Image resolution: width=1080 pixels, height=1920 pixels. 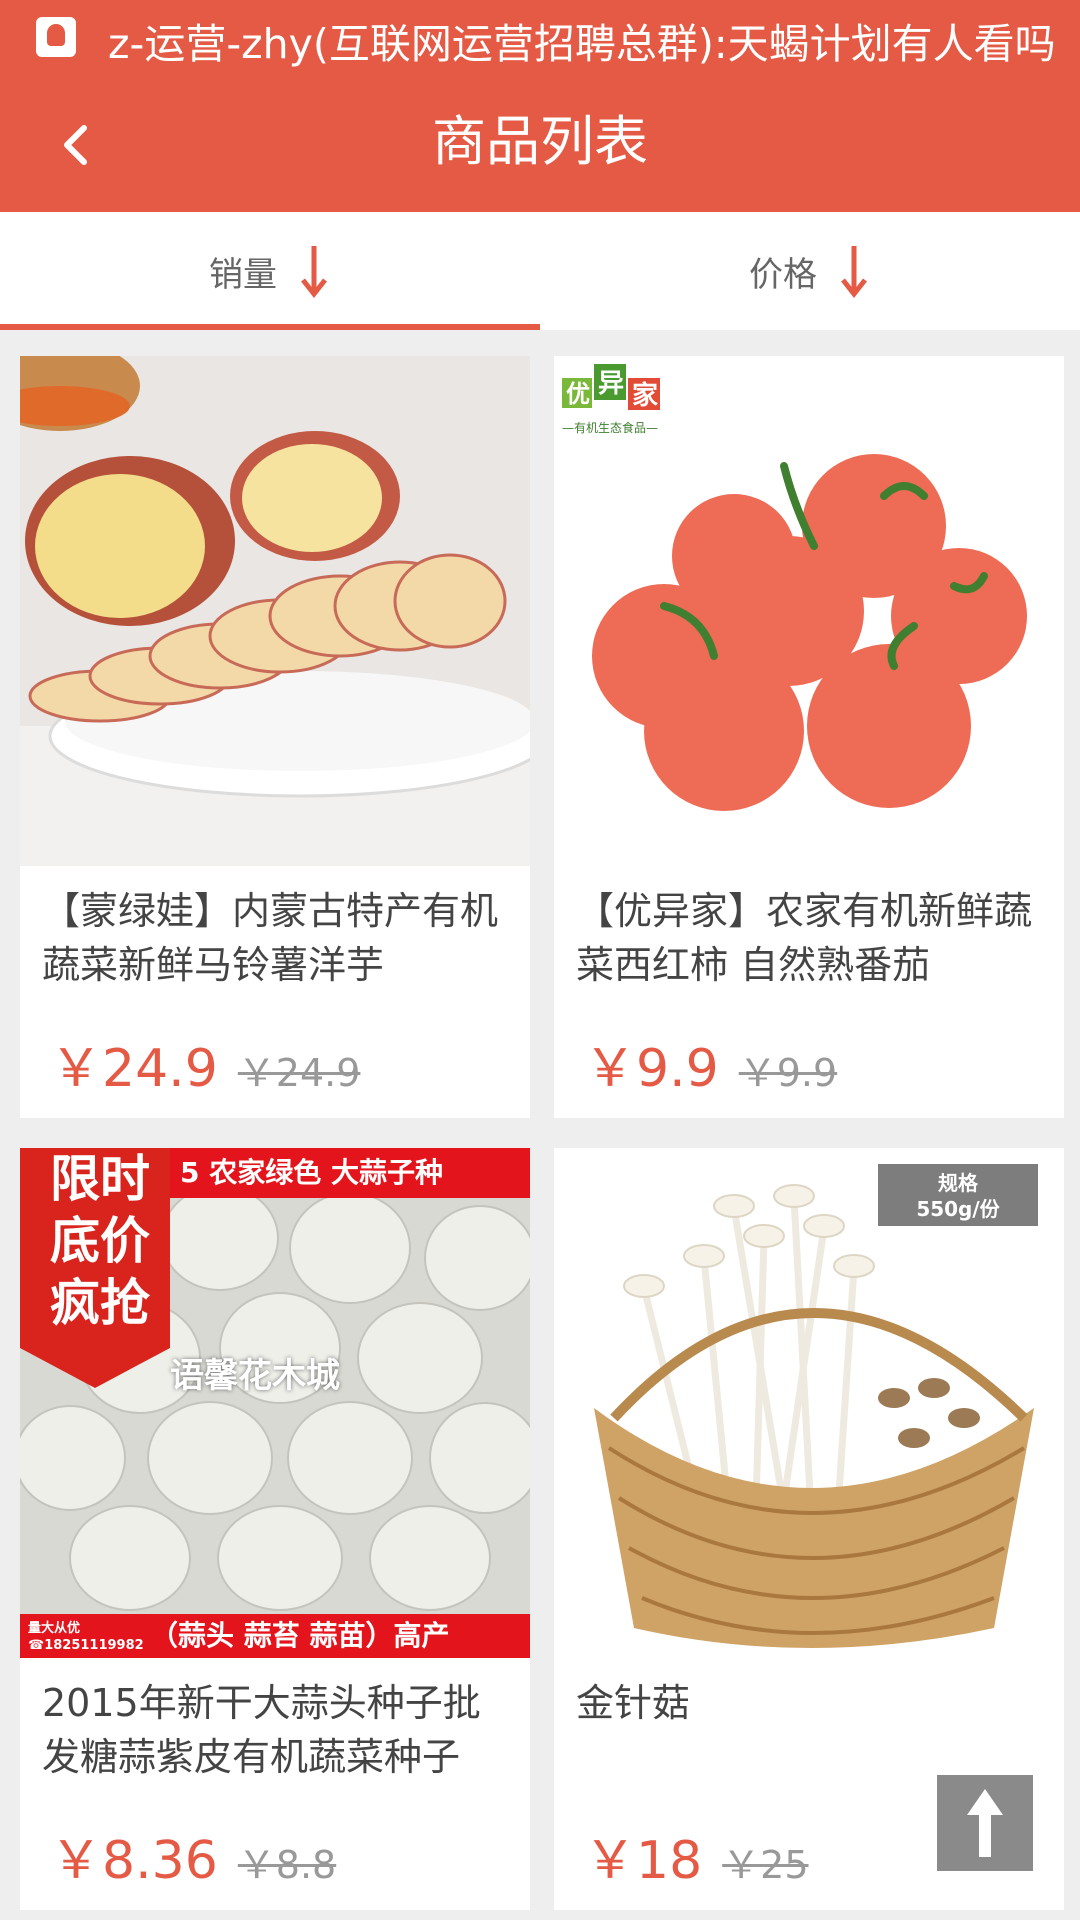 I want to click on svg-text: 家, so click(x=645, y=395).